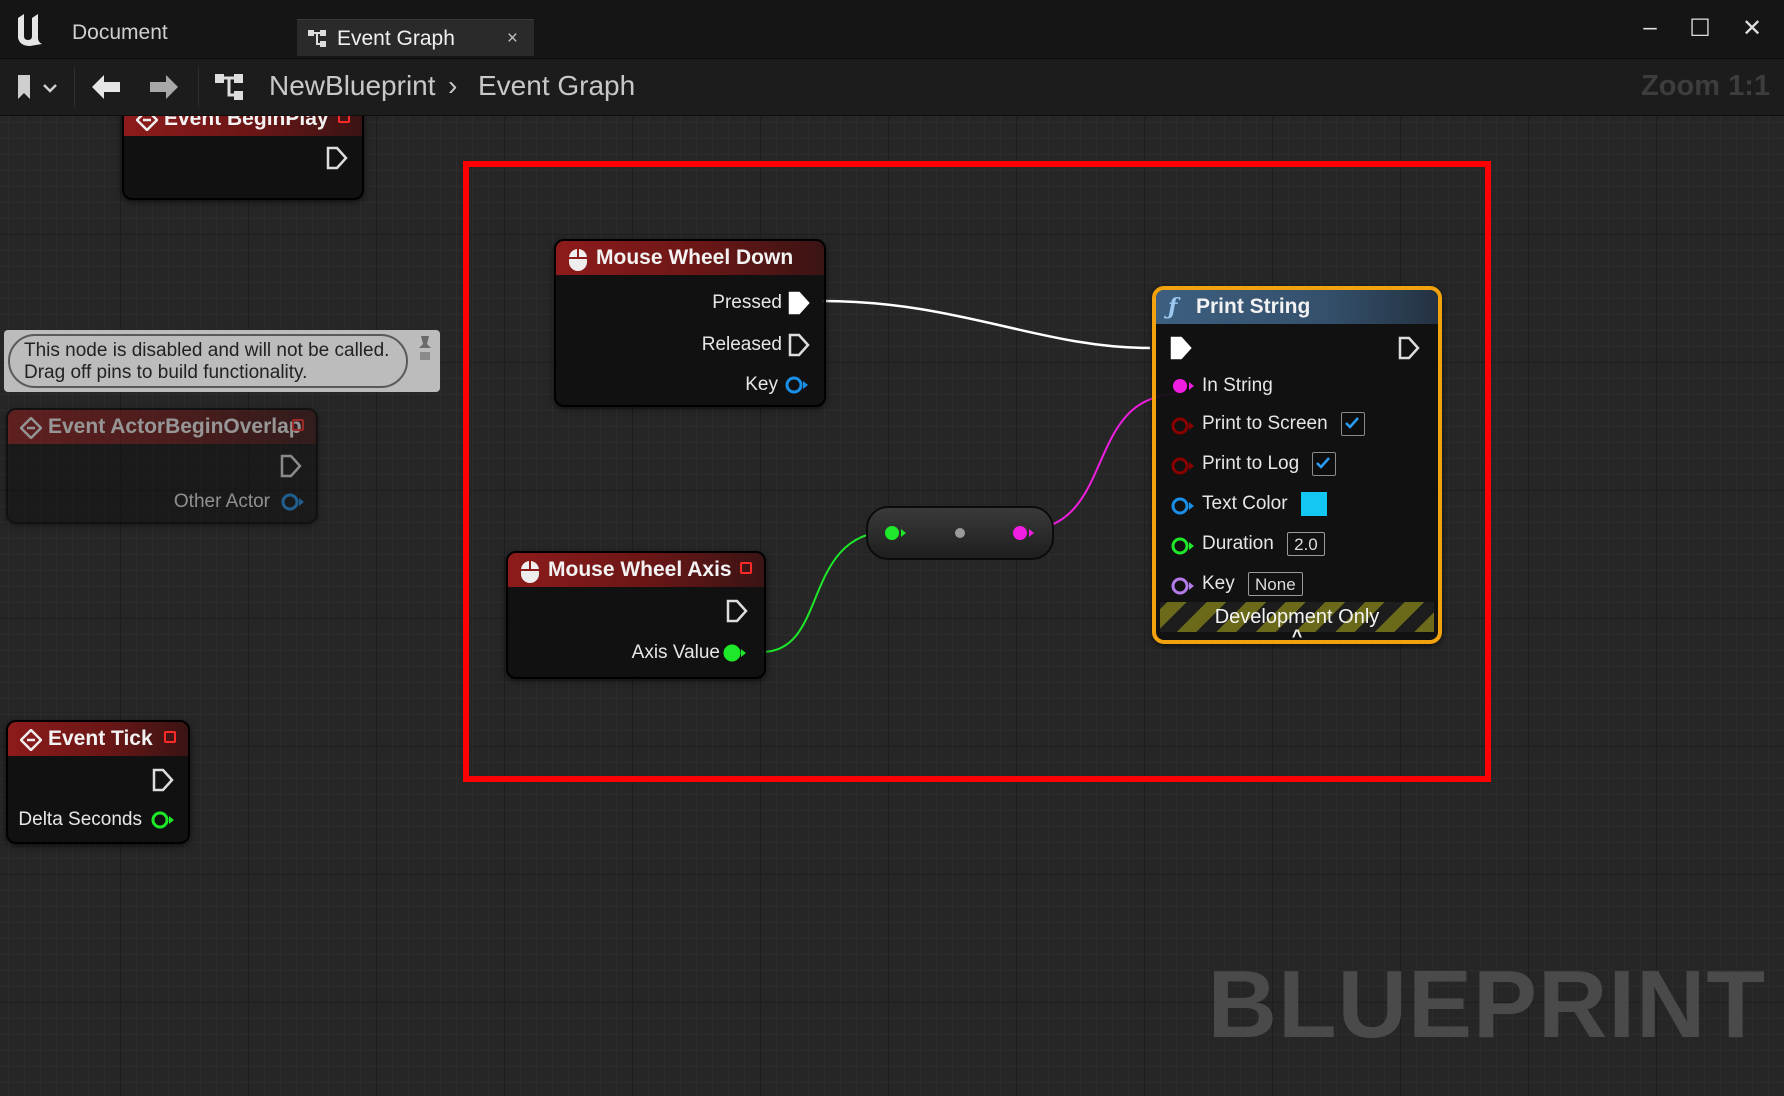  Describe the element at coordinates (164, 87) in the screenshot. I see `forward-arrow-icon` at that location.